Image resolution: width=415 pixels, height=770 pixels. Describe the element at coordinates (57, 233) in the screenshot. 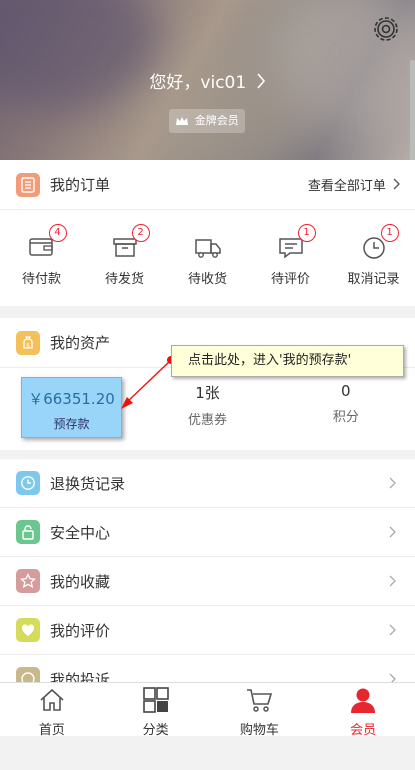

I see `count-badge: 4` at that location.